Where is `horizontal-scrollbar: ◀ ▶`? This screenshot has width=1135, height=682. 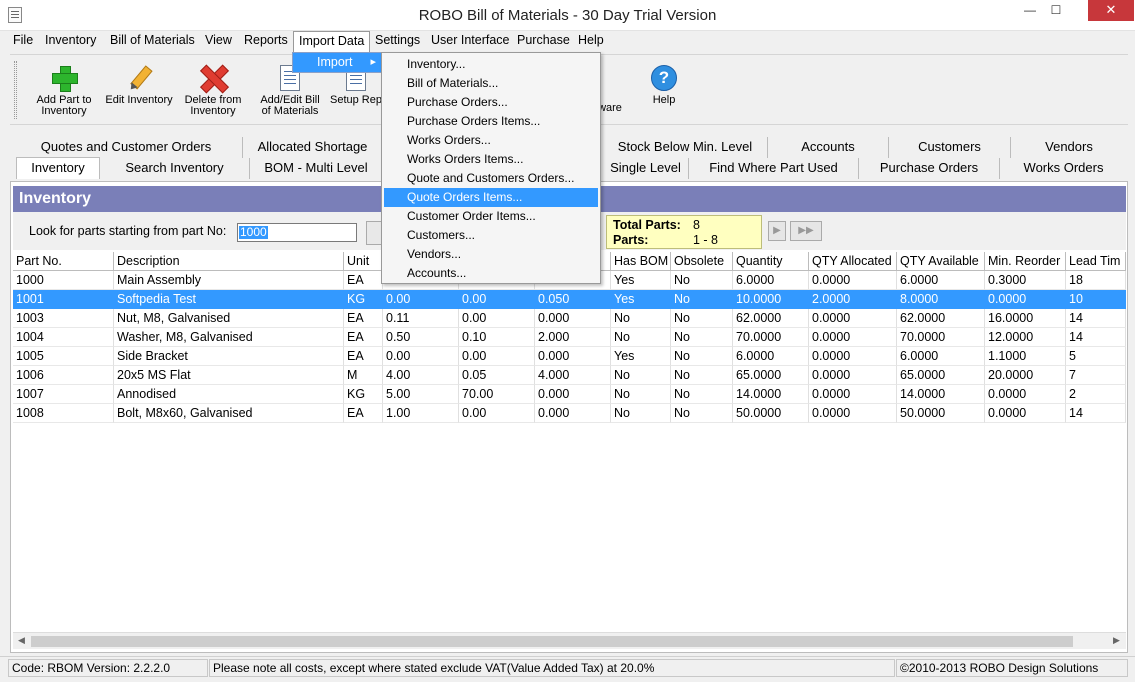 horizontal-scrollbar: ◀ ▶ is located at coordinates (569, 640).